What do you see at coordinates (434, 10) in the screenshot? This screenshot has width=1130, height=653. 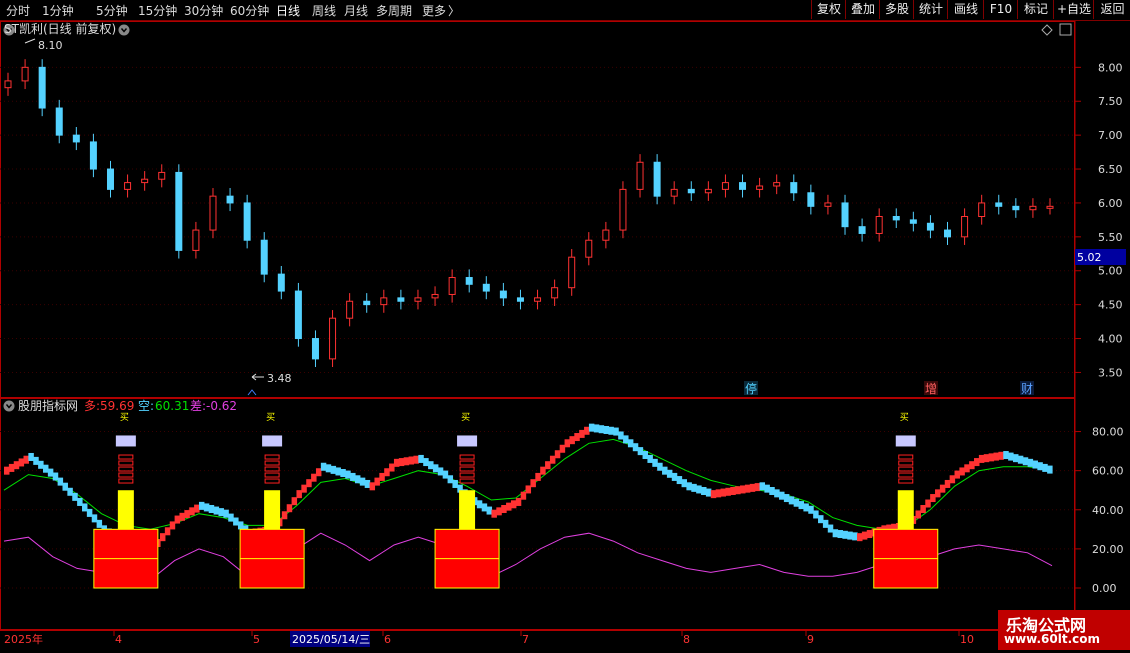 I see `period-tab-more: 更多` at bounding box center [434, 10].